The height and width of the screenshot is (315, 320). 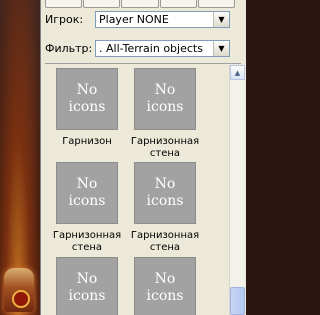 I want to click on filter-select: . All-Terrain objects ▼, so click(x=162, y=48).